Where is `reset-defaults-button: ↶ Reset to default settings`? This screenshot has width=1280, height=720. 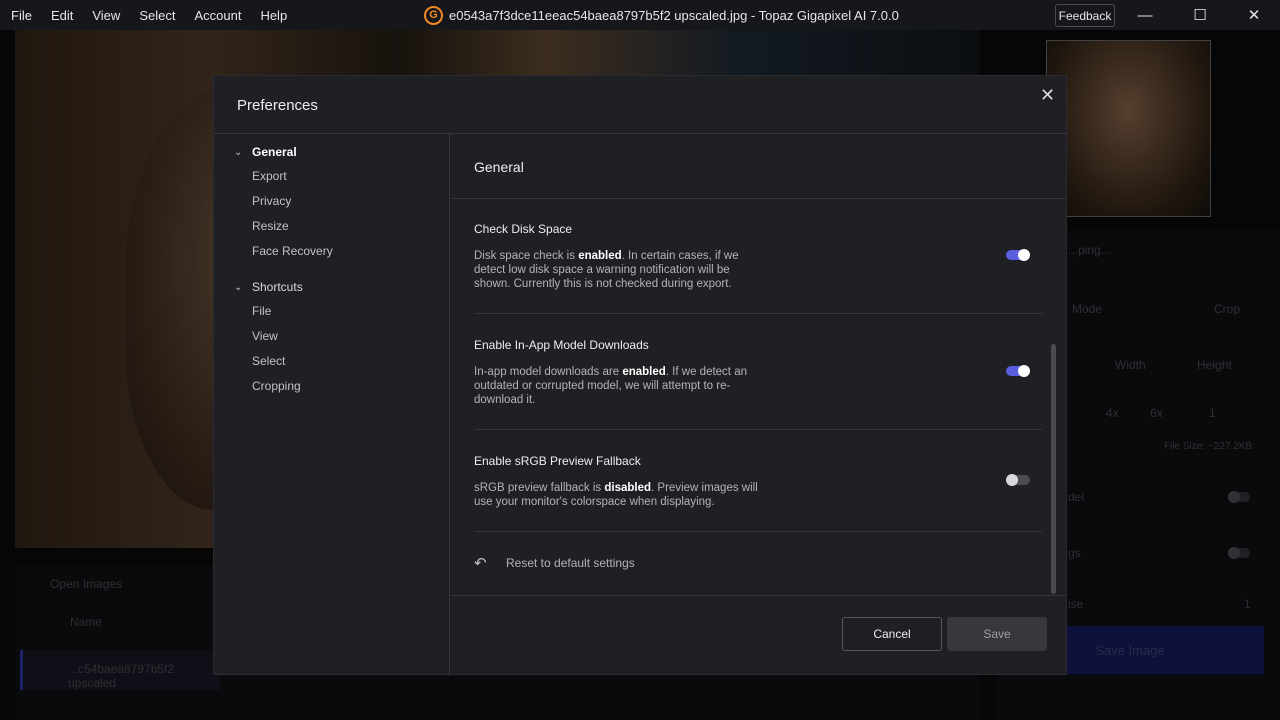 reset-defaults-button: ↶ Reset to default settings is located at coordinates (554, 563).